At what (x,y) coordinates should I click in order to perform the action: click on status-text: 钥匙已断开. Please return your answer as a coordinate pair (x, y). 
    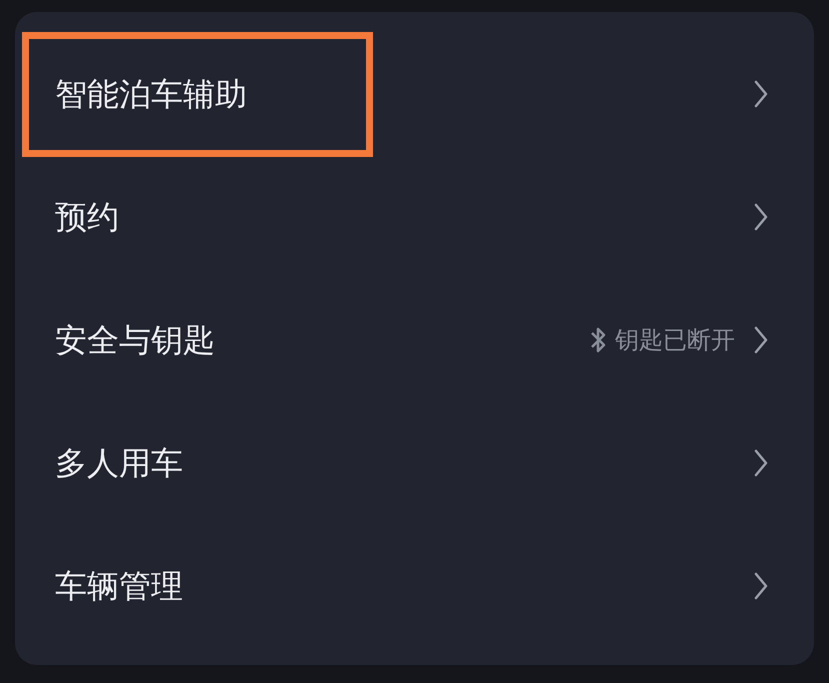
    Looking at the image, I should click on (675, 340).